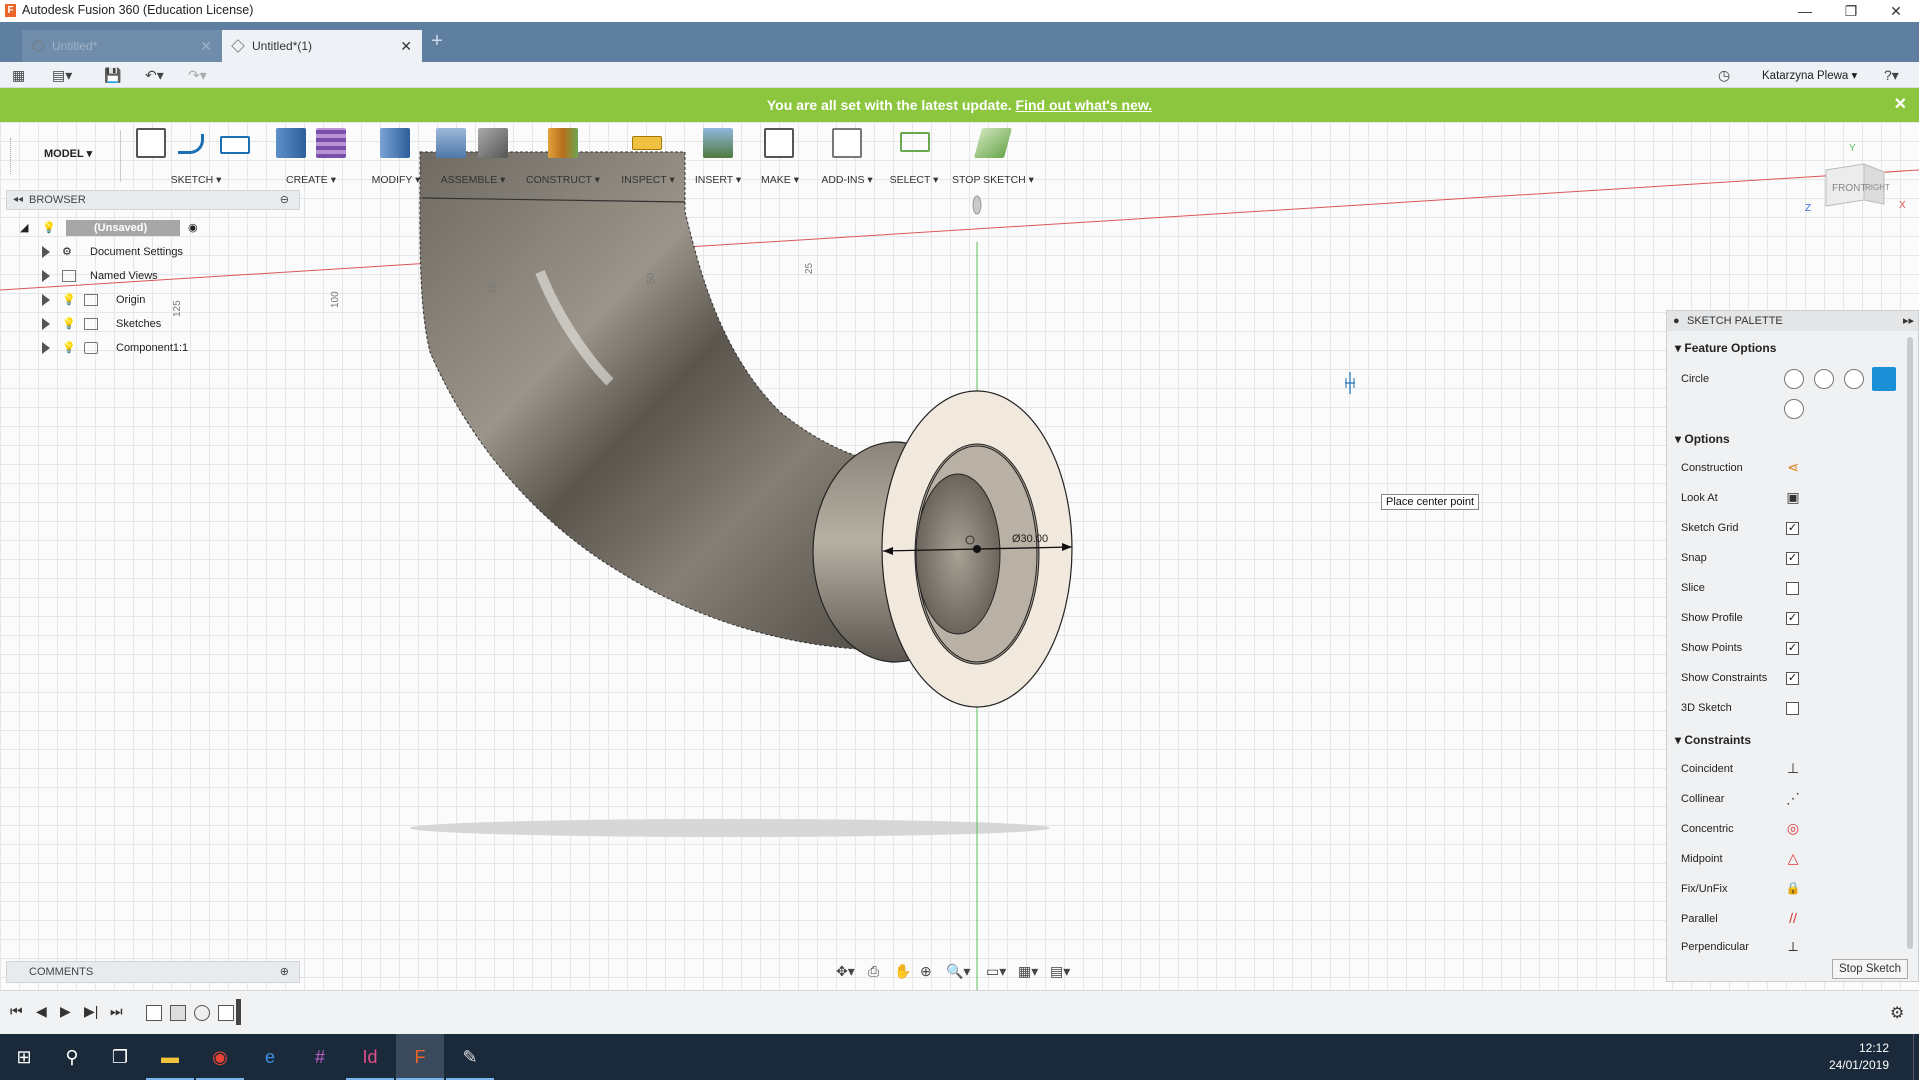 The width and height of the screenshot is (1919, 1080). I want to click on browser-item-component: 💡 Component1:1, so click(150, 348).